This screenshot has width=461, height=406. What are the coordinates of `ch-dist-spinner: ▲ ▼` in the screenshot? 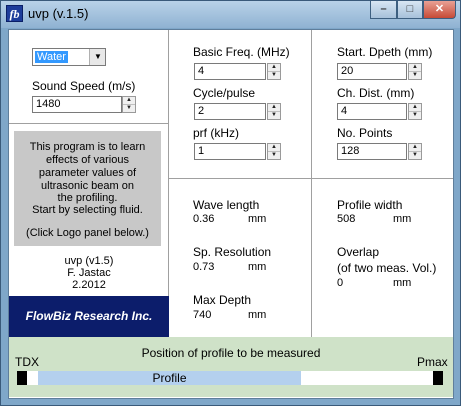 It's located at (415, 111).